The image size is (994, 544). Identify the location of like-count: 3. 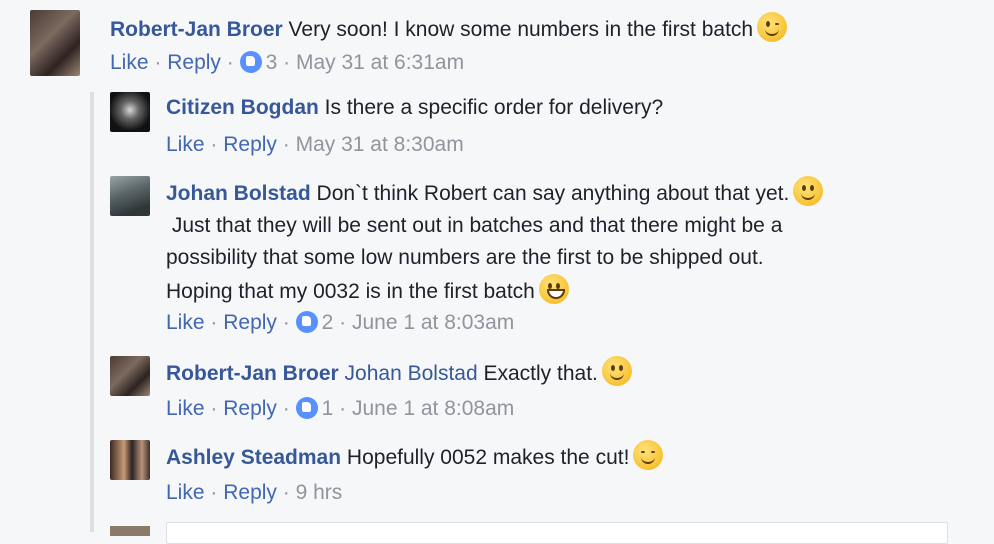
(272, 62).